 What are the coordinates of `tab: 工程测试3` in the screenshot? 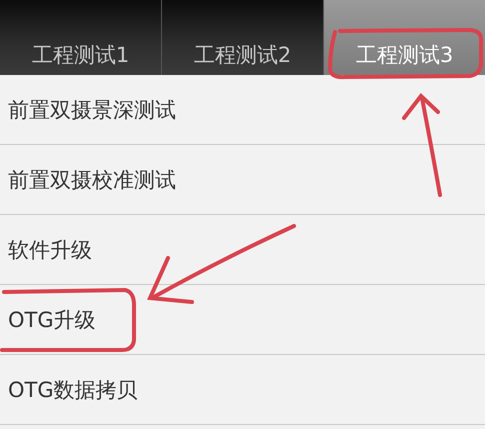 It's located at (404, 37).